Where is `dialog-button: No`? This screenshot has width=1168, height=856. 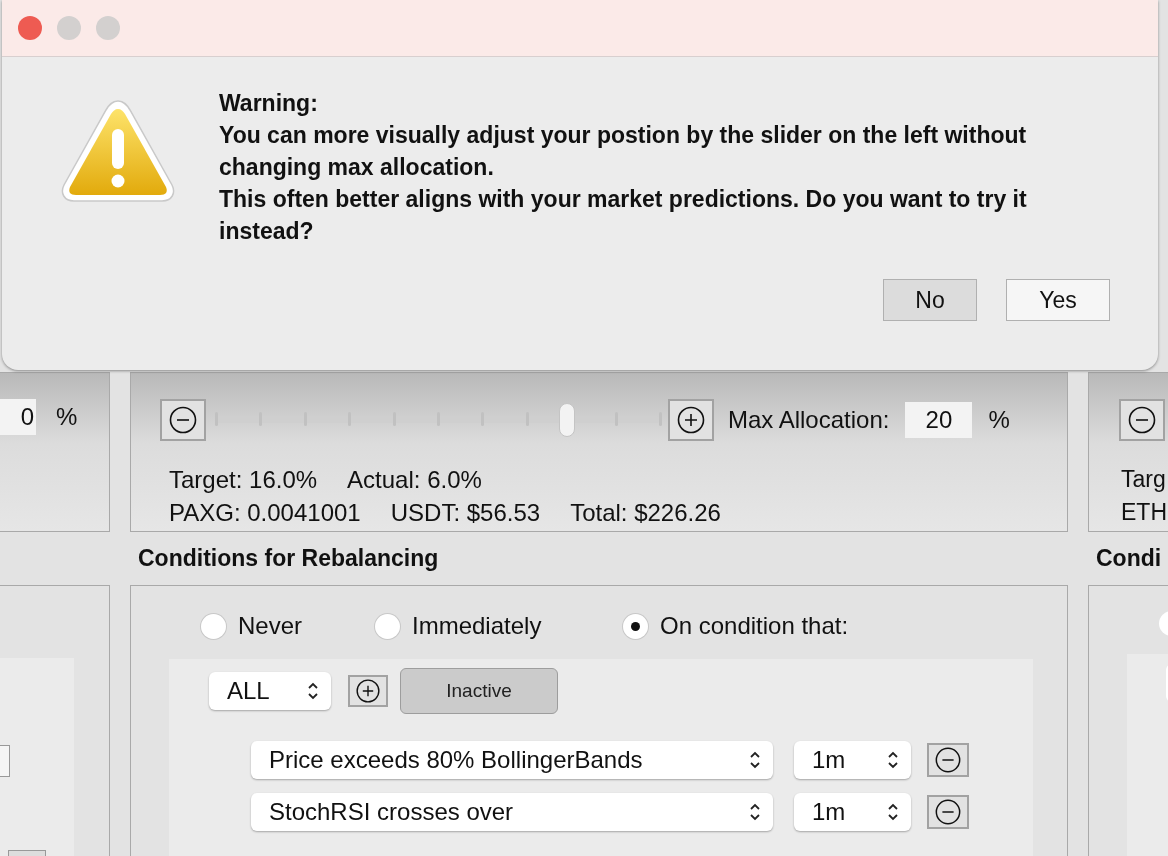 dialog-button: No is located at coordinates (930, 300).